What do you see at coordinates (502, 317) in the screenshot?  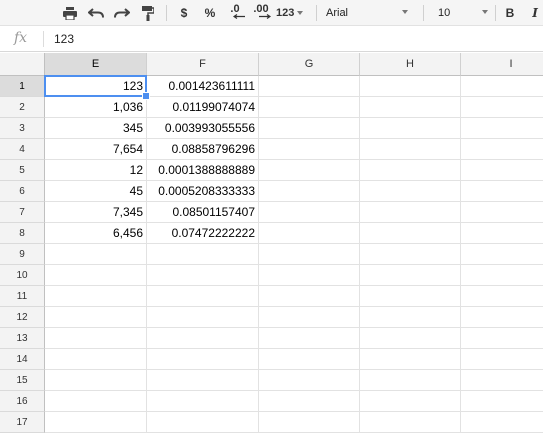 I see `cell-i12` at bounding box center [502, 317].